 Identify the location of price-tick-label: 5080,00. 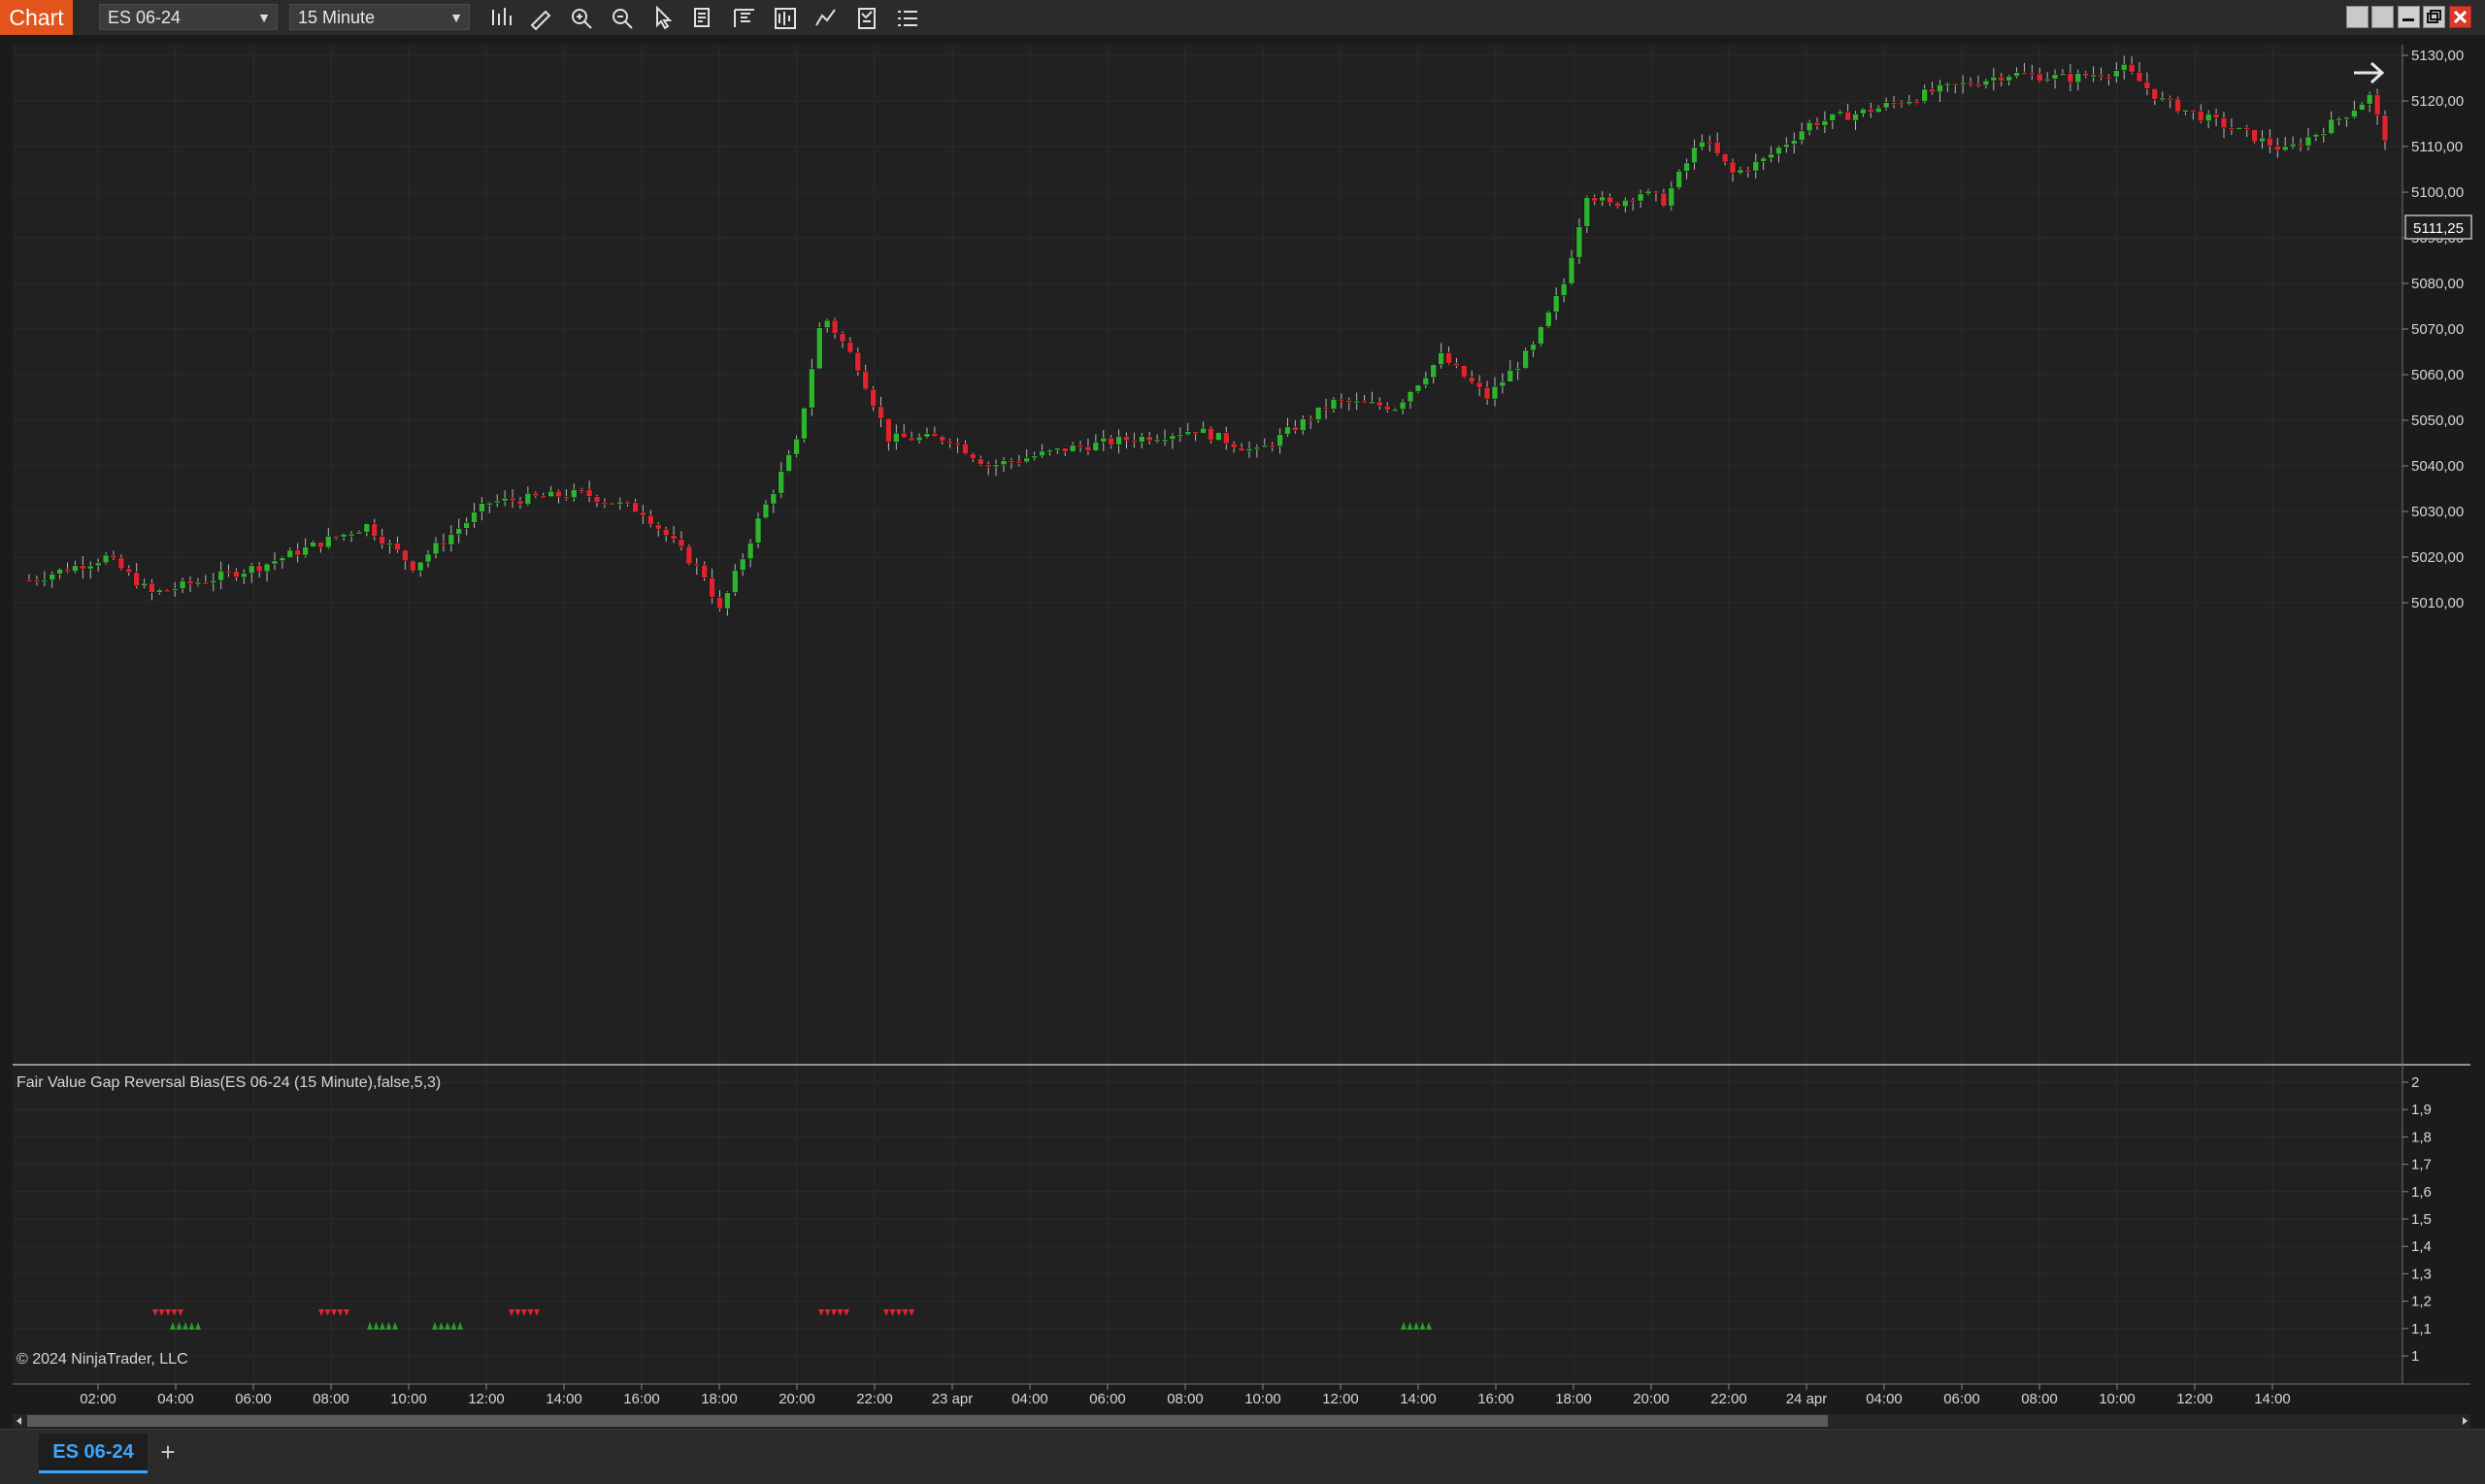
(2438, 284).